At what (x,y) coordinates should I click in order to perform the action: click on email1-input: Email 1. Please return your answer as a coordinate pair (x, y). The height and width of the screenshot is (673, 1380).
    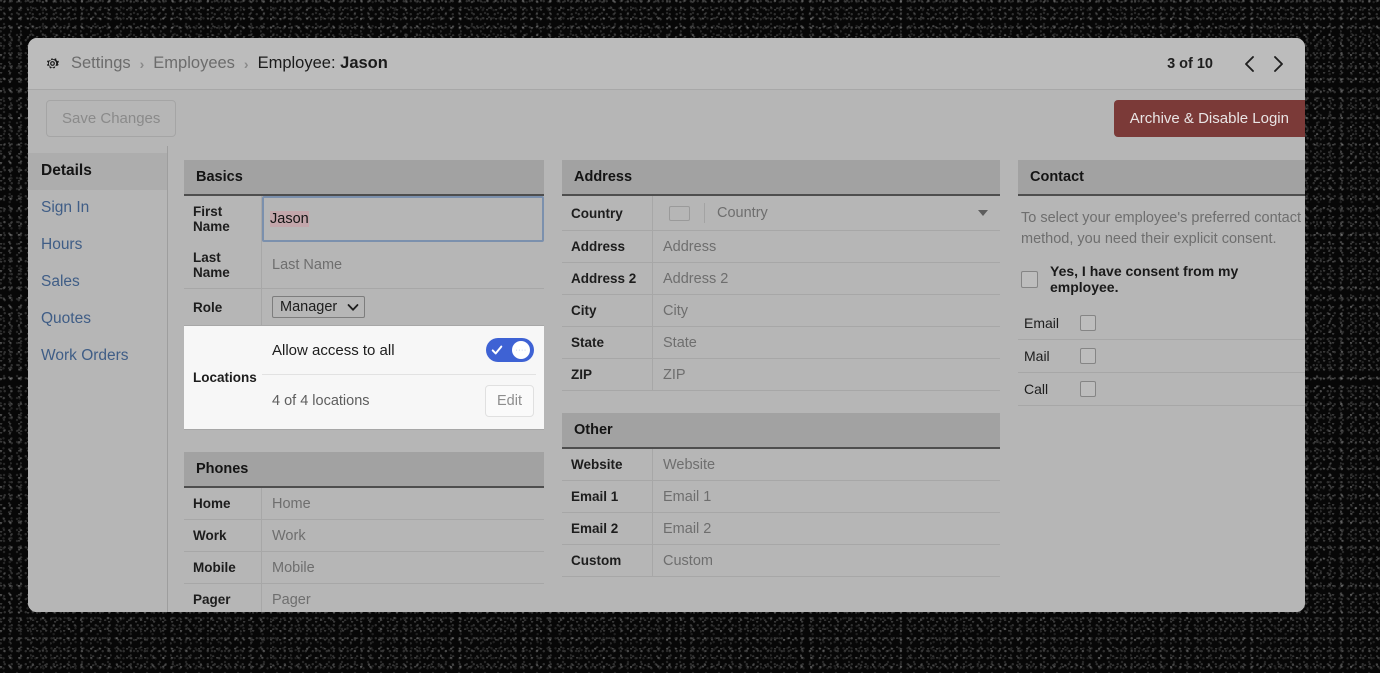
    Looking at the image, I should click on (826, 496).